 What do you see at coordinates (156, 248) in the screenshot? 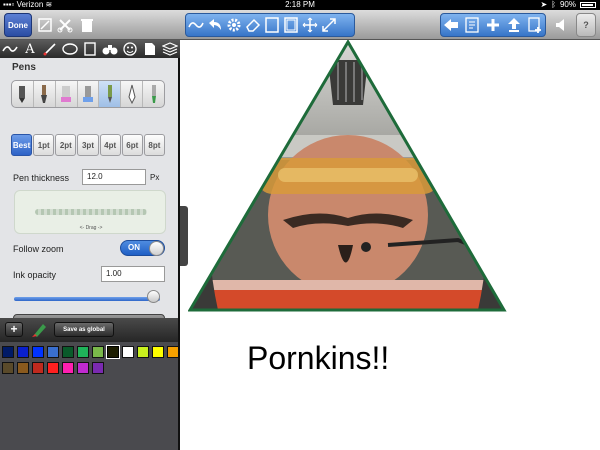
I see `toggle-knob` at bounding box center [156, 248].